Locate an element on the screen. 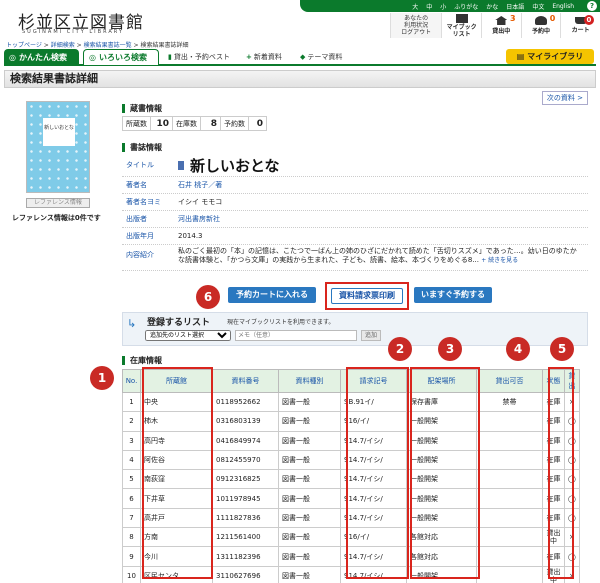  tab-best: ▮ 貸出・予約ベスト is located at coordinates (199, 57).